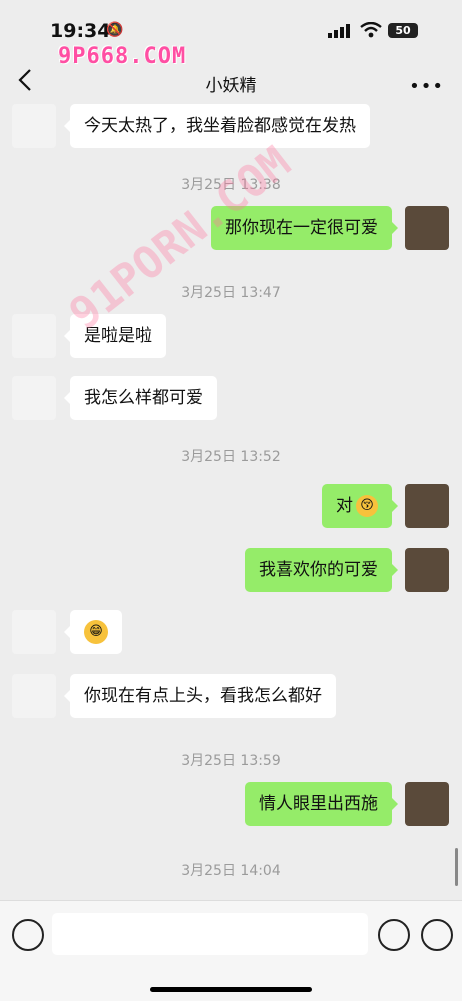  I want to click on signal-icon, so click(339, 31).